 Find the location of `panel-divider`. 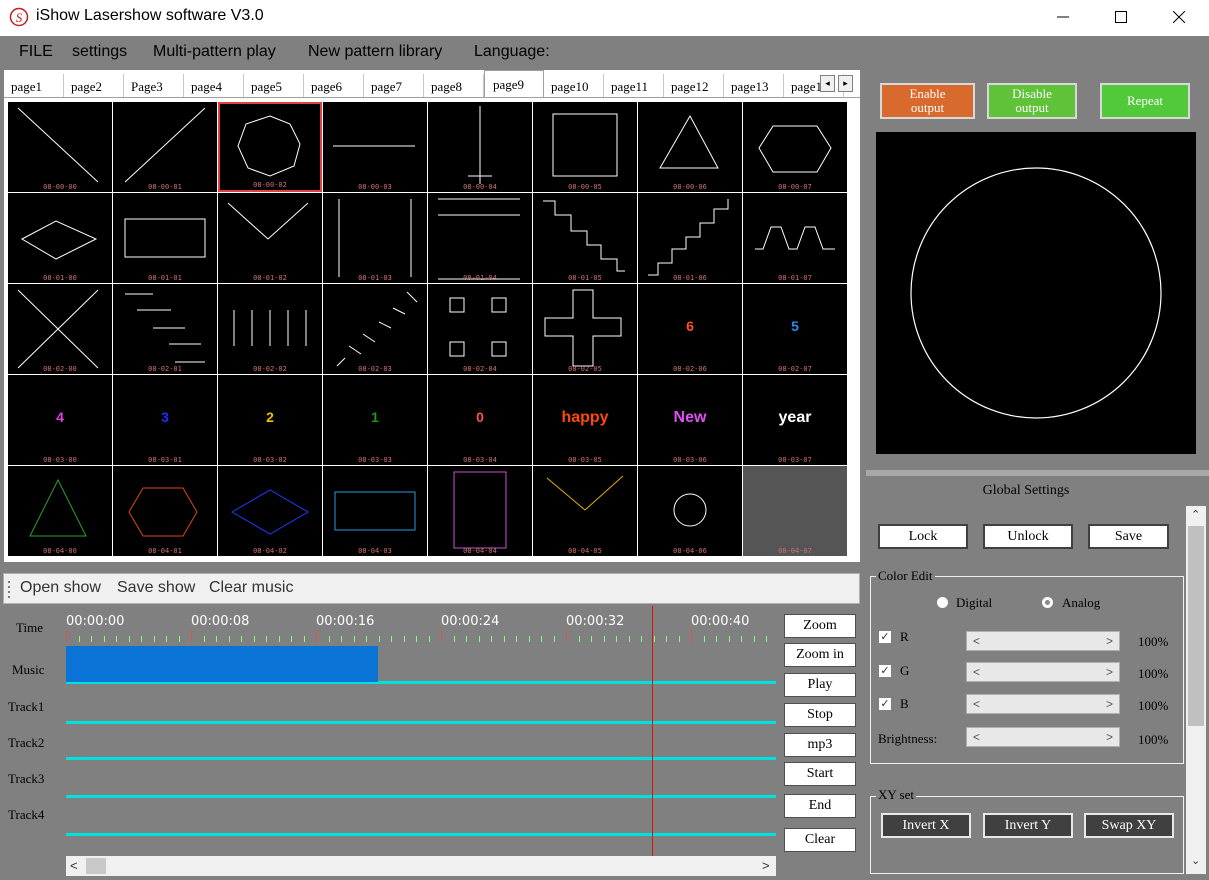

panel-divider is located at coordinates (1037, 473).